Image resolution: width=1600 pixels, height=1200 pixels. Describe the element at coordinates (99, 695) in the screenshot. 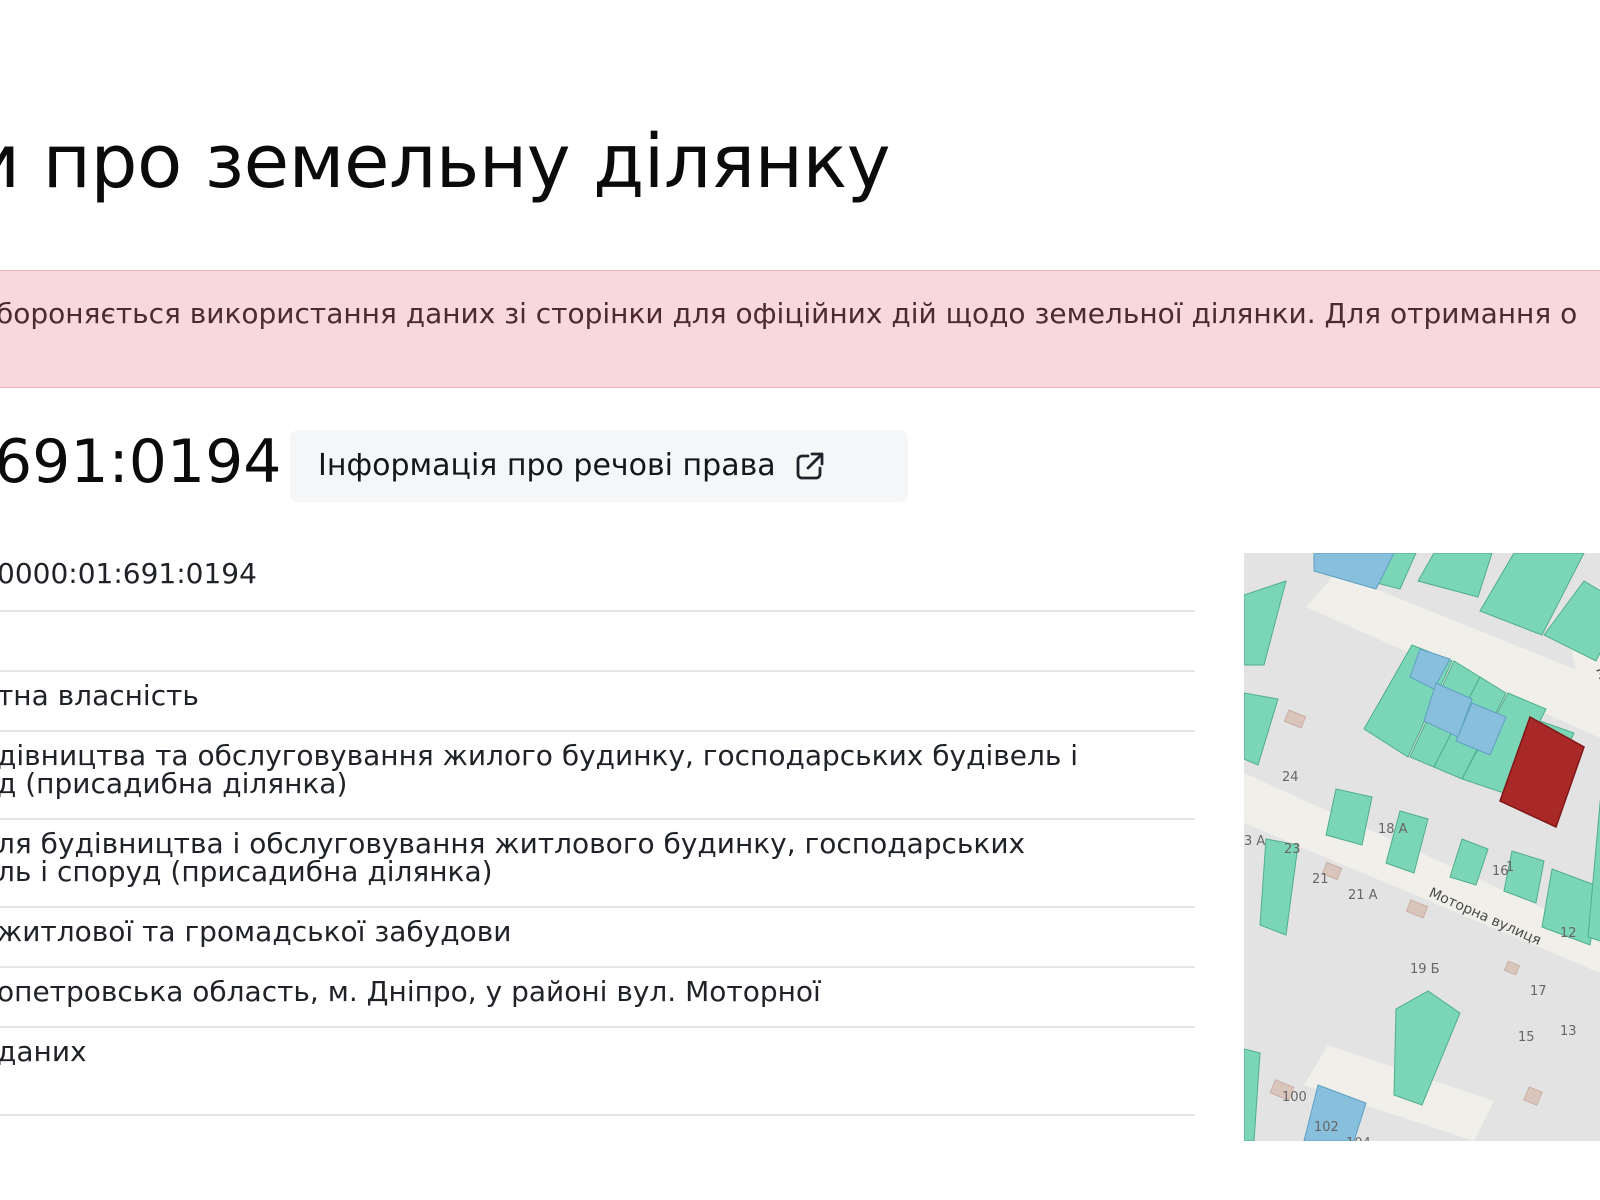

I see `info-value-ownership: тна власність` at that location.